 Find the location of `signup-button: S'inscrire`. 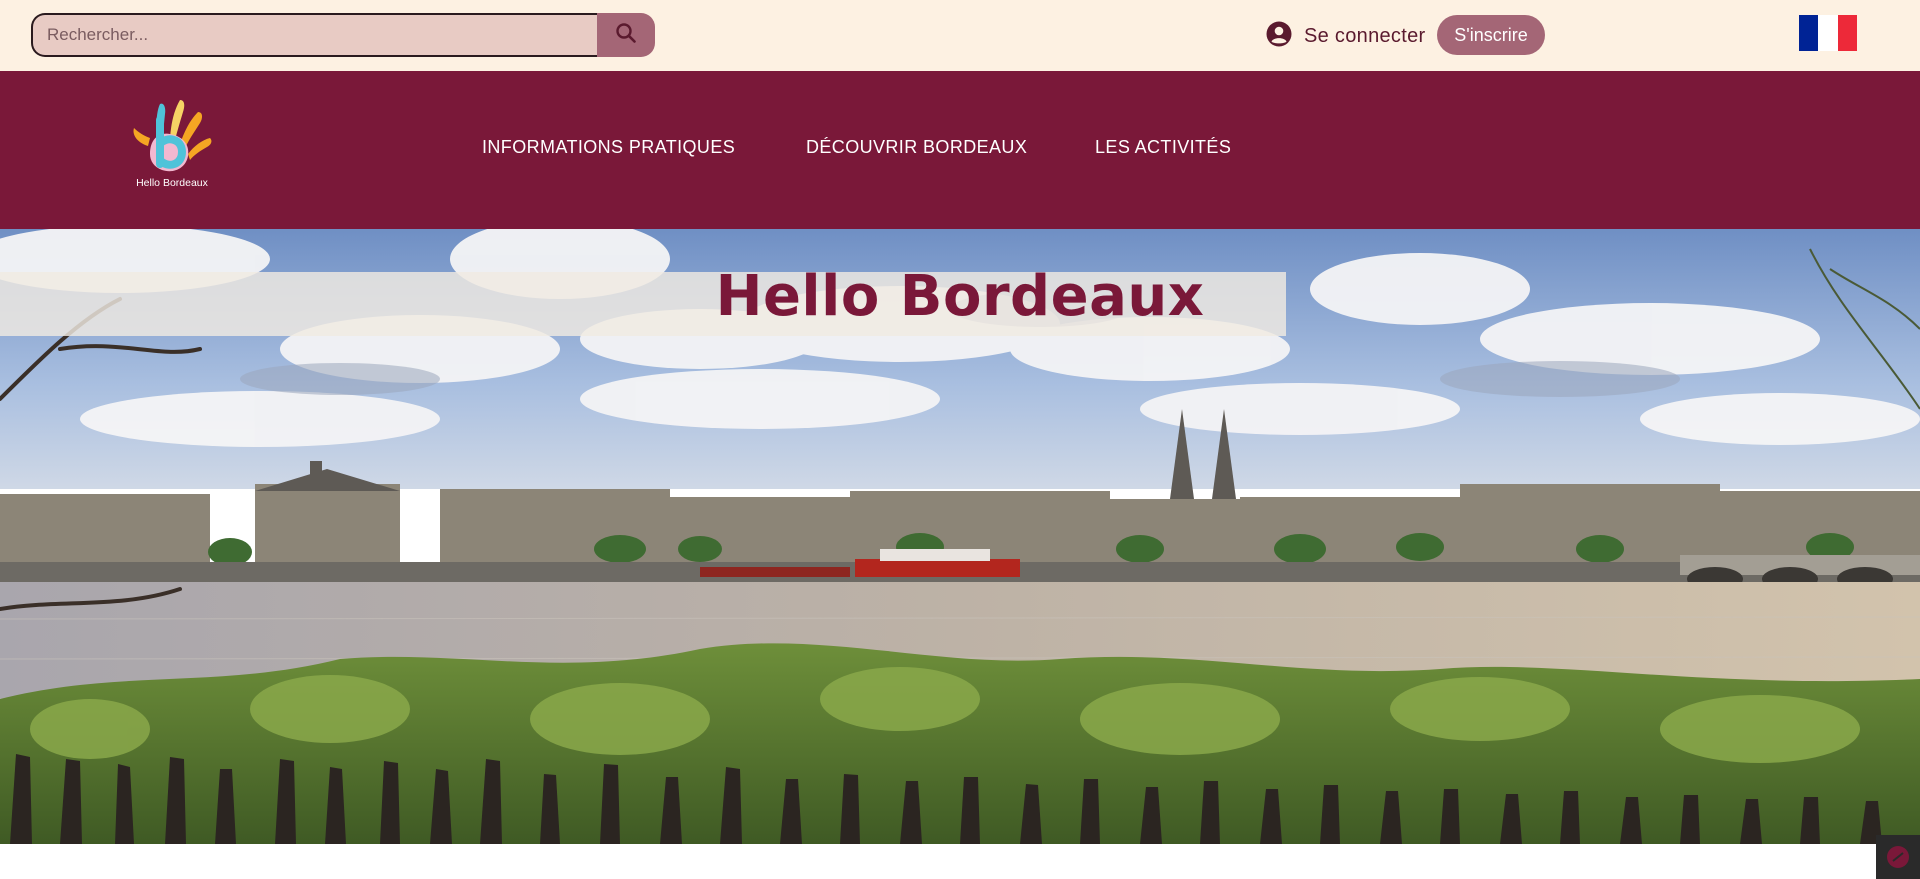

signup-button: S'inscrire is located at coordinates (1491, 35).